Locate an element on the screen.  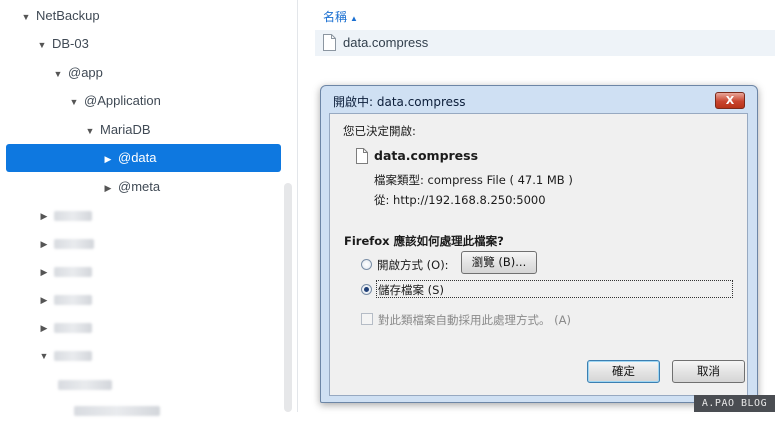
tree-item-application: ▼ @Application is located at coordinates (114, 101).